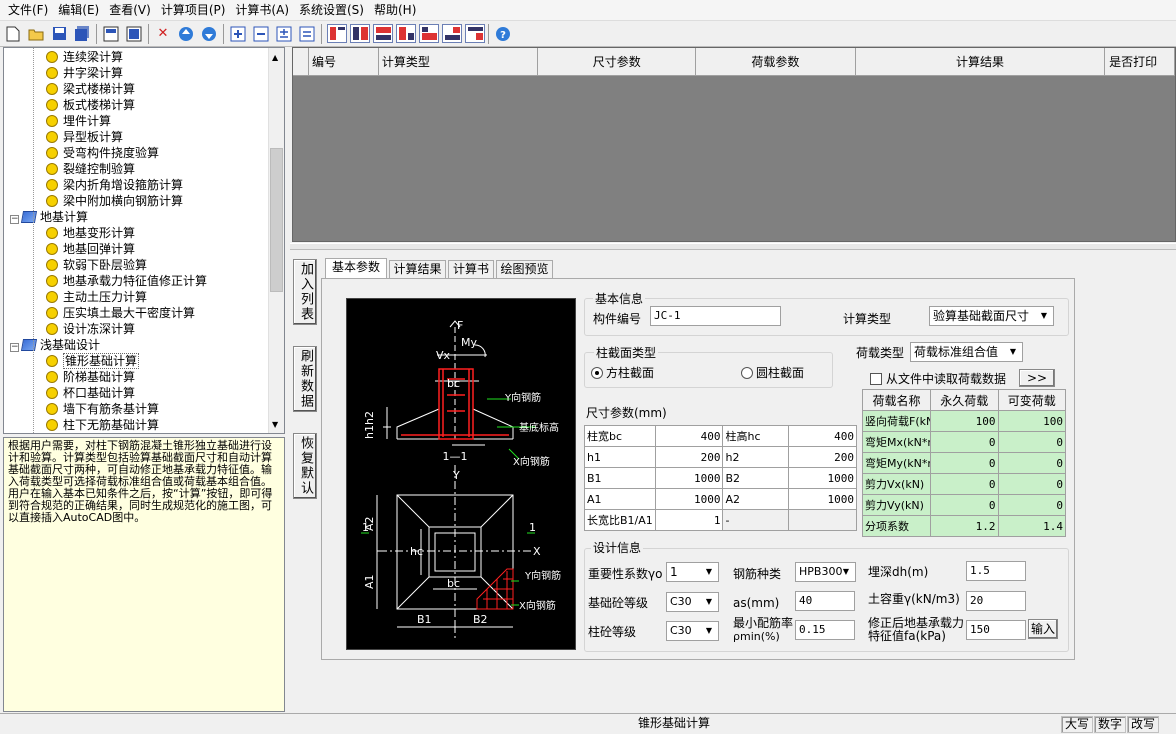 Image resolution: width=1176 pixels, height=734 pixels. I want to click on scroll-up-icon: ▲, so click(275, 57).